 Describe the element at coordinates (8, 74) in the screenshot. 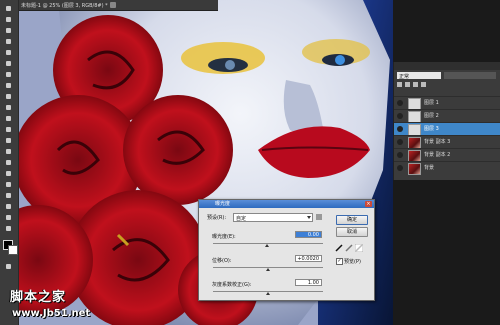

I see `healing-brush-tool-icon` at that location.